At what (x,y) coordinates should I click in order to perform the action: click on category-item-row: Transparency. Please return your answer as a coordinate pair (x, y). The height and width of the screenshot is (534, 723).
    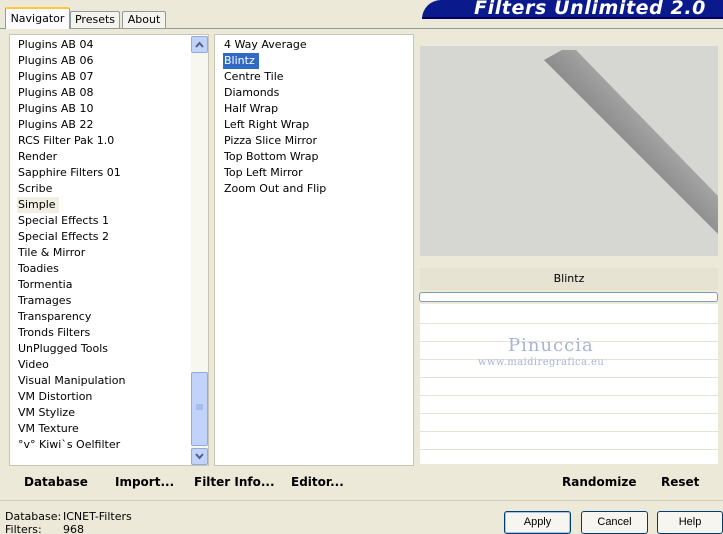
    Looking at the image, I should click on (71, 317).